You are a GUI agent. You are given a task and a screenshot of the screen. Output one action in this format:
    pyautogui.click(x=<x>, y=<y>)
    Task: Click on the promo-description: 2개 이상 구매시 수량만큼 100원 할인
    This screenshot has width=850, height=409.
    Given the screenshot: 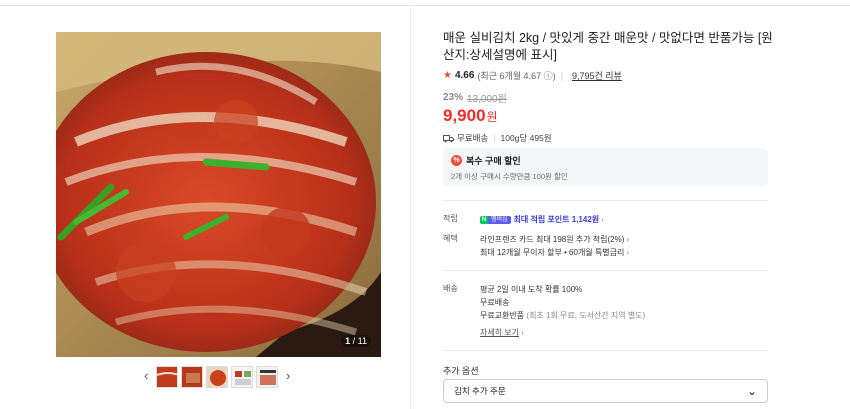 What is the action you would take?
    pyautogui.click(x=509, y=176)
    